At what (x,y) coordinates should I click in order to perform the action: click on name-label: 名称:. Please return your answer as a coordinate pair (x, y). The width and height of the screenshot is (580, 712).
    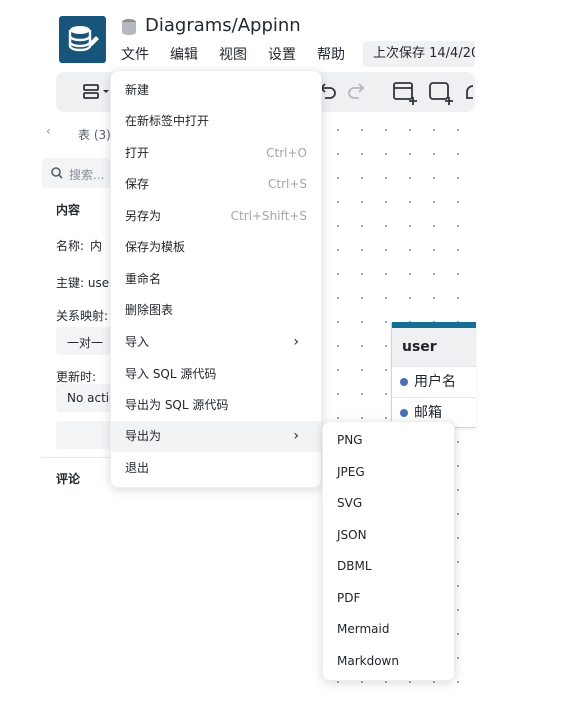
    Looking at the image, I should click on (70, 246).